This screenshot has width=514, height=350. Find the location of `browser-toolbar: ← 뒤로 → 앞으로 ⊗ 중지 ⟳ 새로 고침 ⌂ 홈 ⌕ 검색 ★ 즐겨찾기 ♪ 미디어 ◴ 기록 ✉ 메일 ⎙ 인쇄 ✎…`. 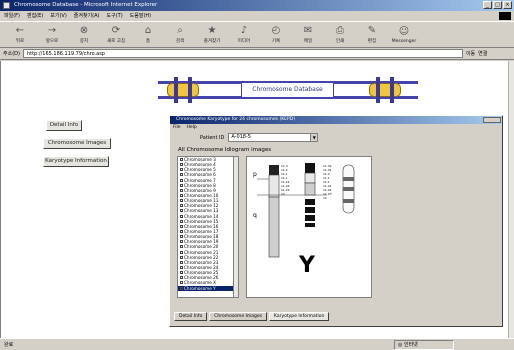

browser-toolbar: ← 뒤로 → 앞으로 ⊗ 중지 ⟳ 새로 고침 ⌂ 홈 ⌕ 검색 ★ 즐겨찾기 ♪ 미디어 ◴ 기록 ✉ 메일 ⎙ 인쇄 ✎… is located at coordinates (257, 34).